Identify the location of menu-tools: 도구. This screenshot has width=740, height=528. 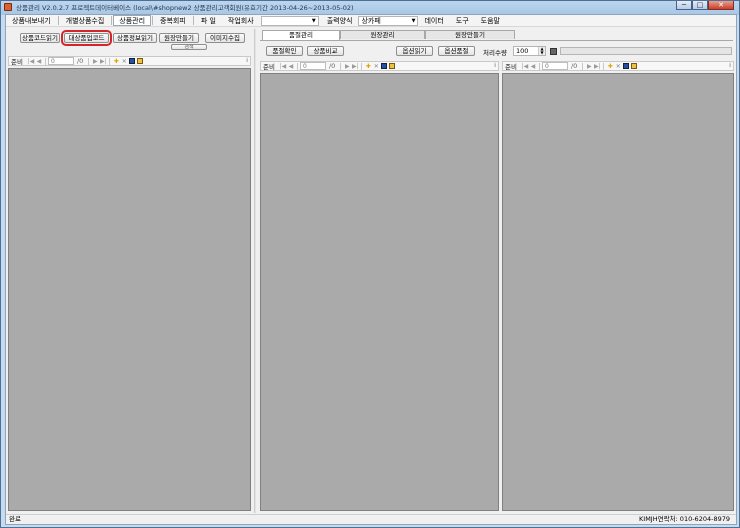
(462, 20).